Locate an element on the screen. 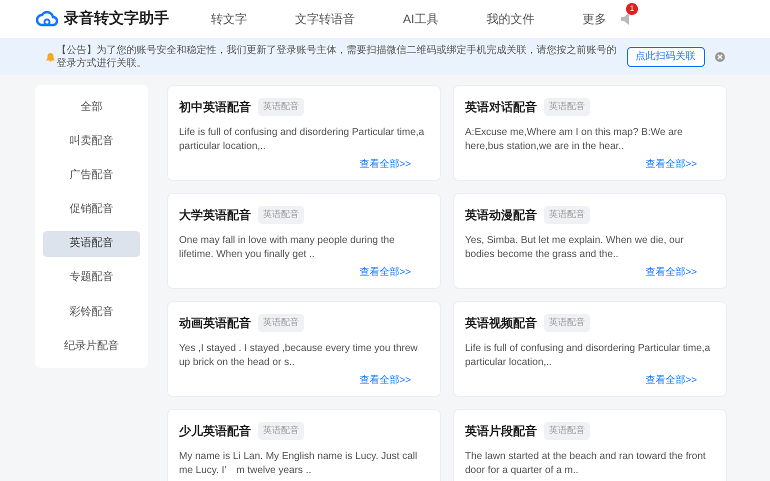 The width and height of the screenshot is (770, 481). card-title: 英语动漫配音 is located at coordinates (501, 215).